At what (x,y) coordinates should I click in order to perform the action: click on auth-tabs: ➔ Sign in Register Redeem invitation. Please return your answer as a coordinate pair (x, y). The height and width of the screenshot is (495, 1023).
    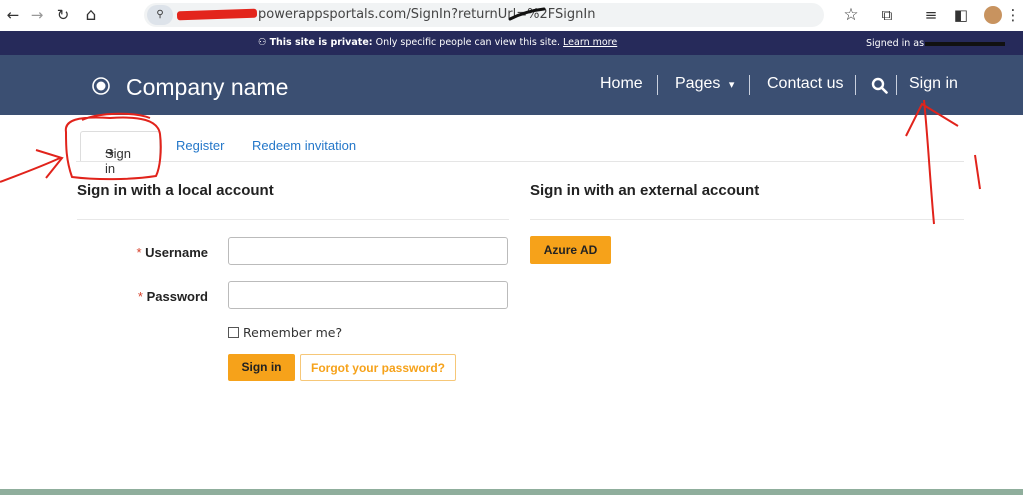
    Looking at the image, I should click on (511, 145).